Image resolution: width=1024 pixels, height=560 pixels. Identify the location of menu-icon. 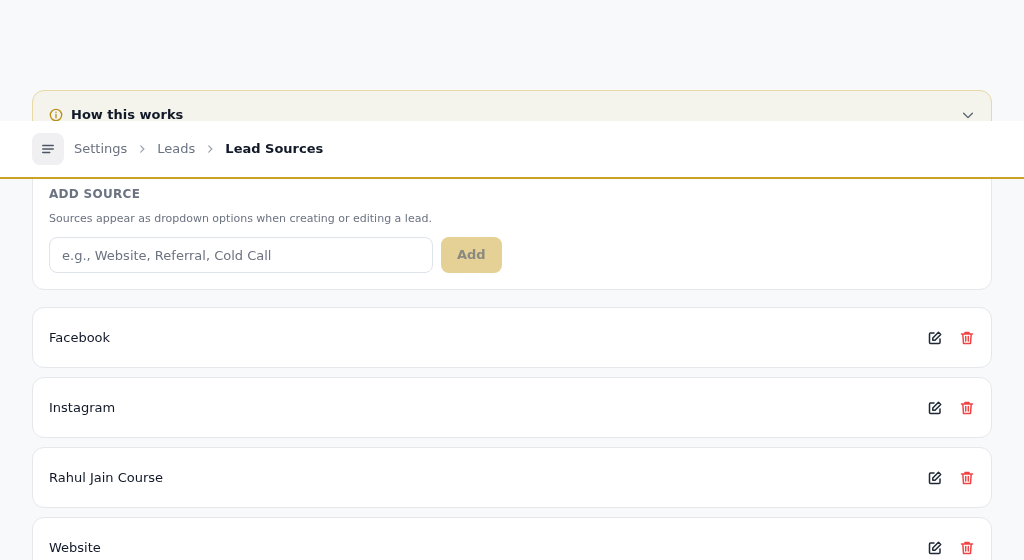
(48, 149).